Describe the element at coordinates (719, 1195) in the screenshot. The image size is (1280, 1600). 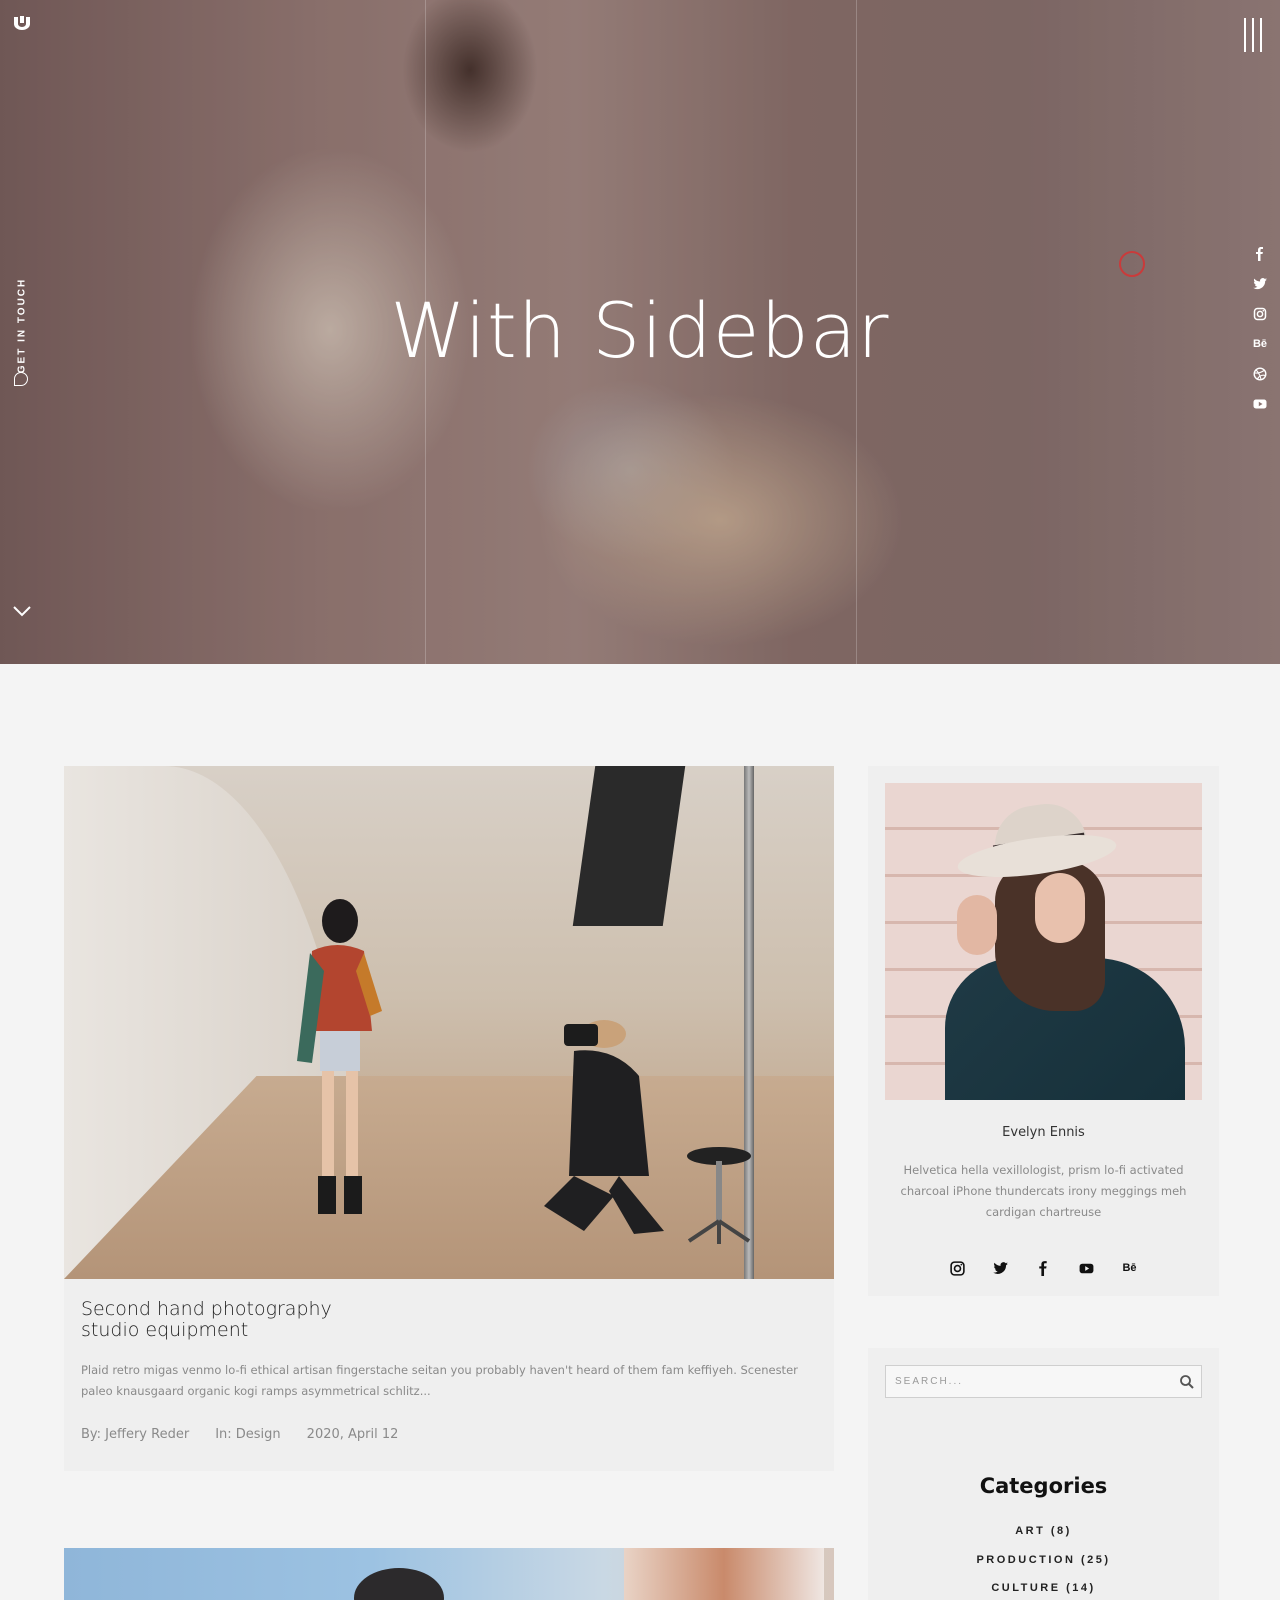
I see `studio-stool` at that location.